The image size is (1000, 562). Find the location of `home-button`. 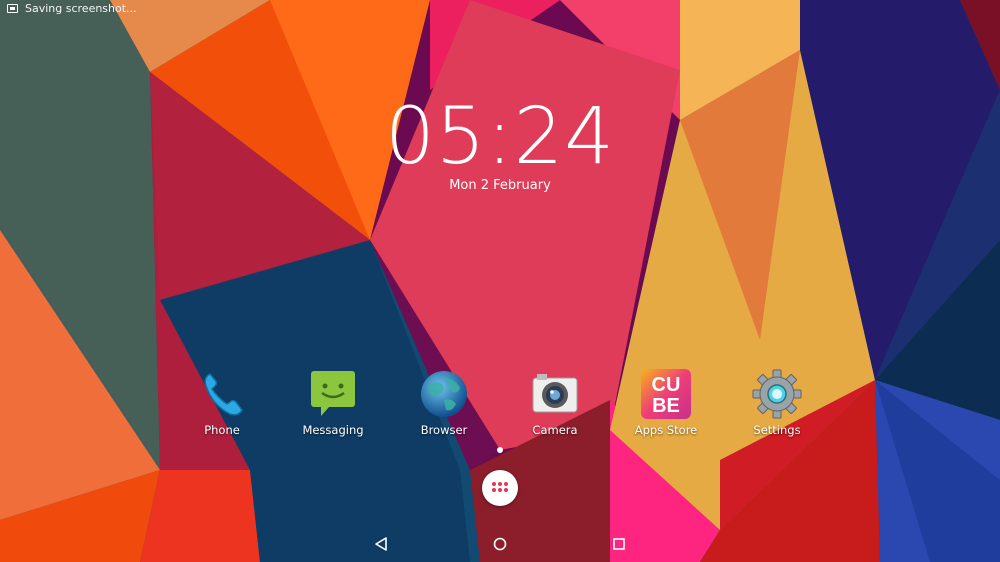

home-button is located at coordinates (500, 544).